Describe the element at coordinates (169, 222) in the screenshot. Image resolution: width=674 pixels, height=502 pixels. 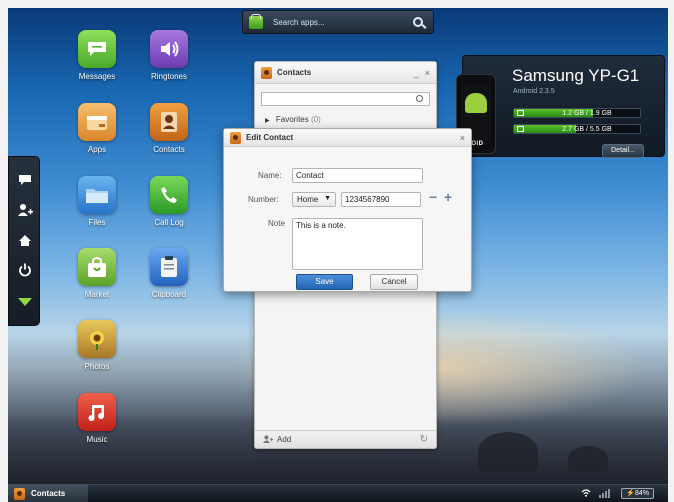
I see `app-label: Call Log` at that location.